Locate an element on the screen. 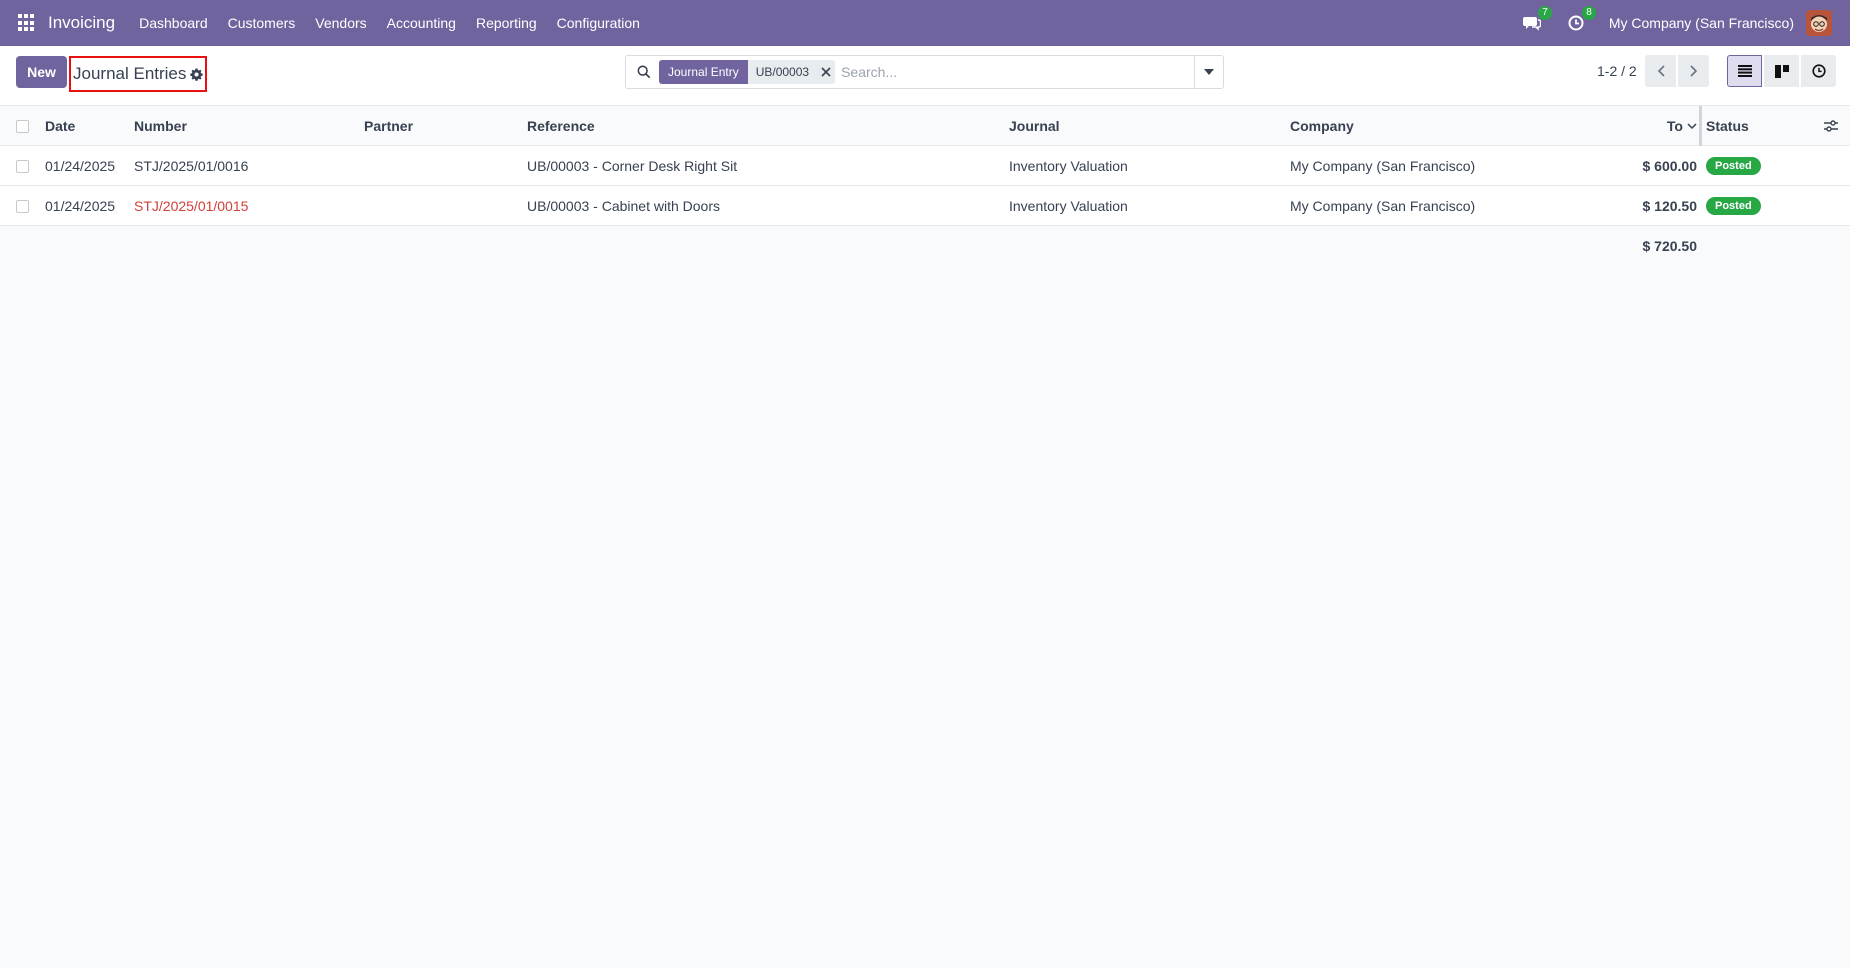 This screenshot has height=968, width=1850. menu-item-reporting: Reporting is located at coordinates (506, 23).